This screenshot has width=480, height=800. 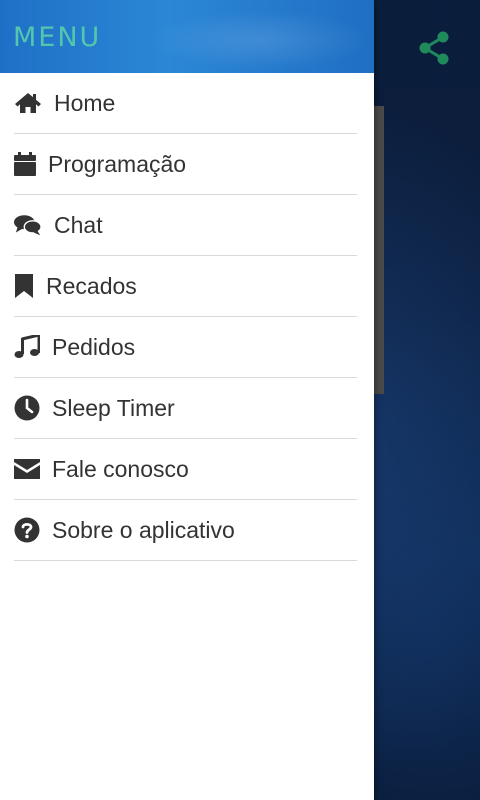 I want to click on menu-item-programacao: Programação, so click(x=185, y=164).